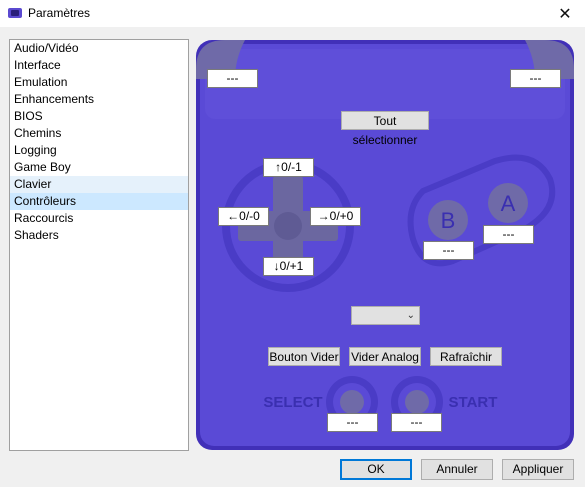 This screenshot has width=585, height=487. I want to click on dpad-right-binding: →0/+0, so click(335, 216).